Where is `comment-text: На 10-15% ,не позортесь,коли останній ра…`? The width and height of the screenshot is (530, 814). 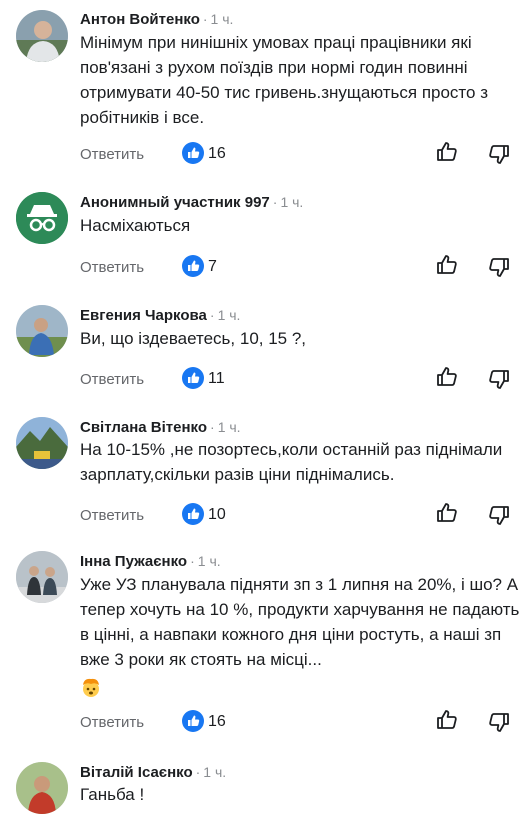
comment-text: На 10-15% ,не позортесь,коли останній ра… is located at coordinates (291, 462).